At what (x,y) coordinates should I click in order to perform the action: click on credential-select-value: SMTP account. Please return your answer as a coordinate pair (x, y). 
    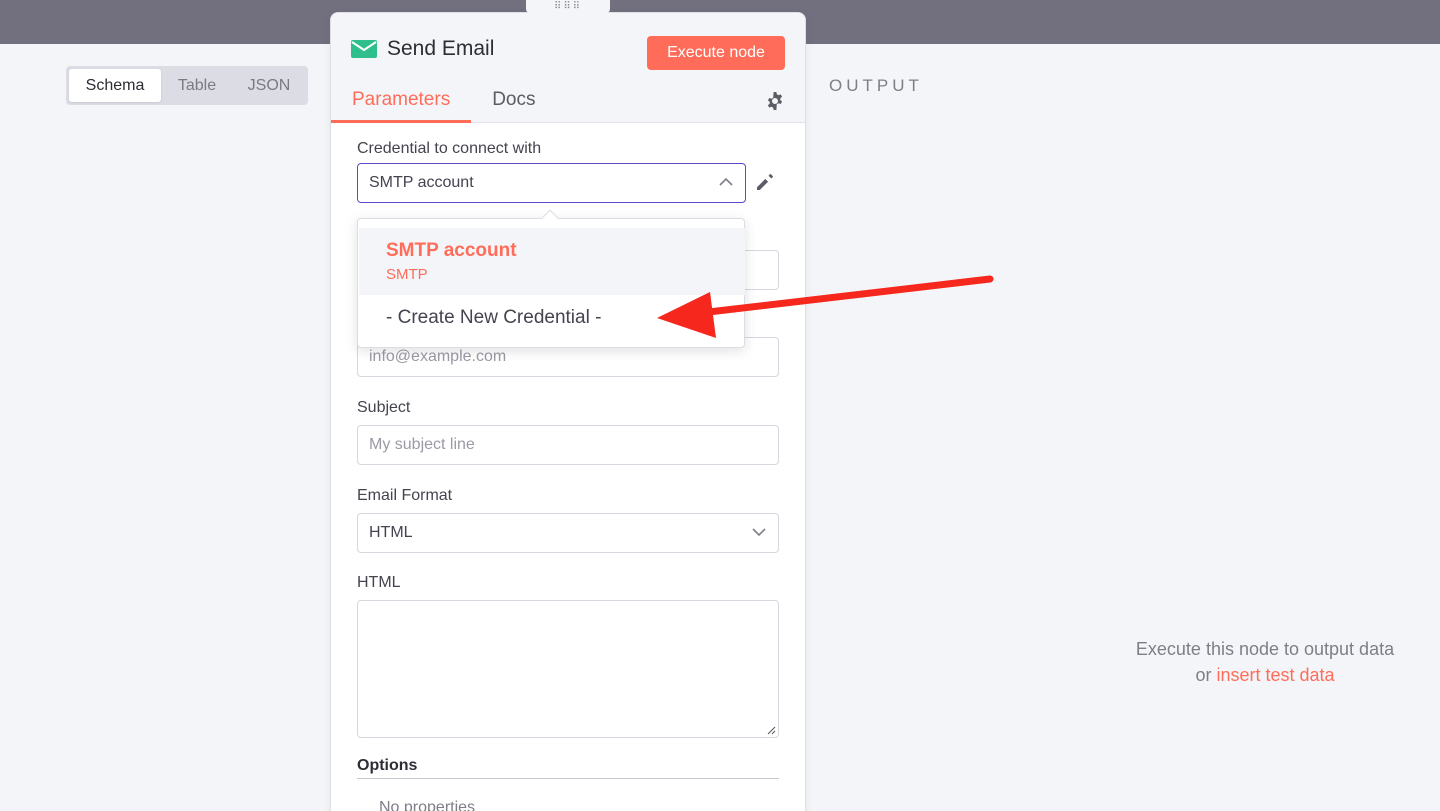
    Looking at the image, I should click on (421, 182).